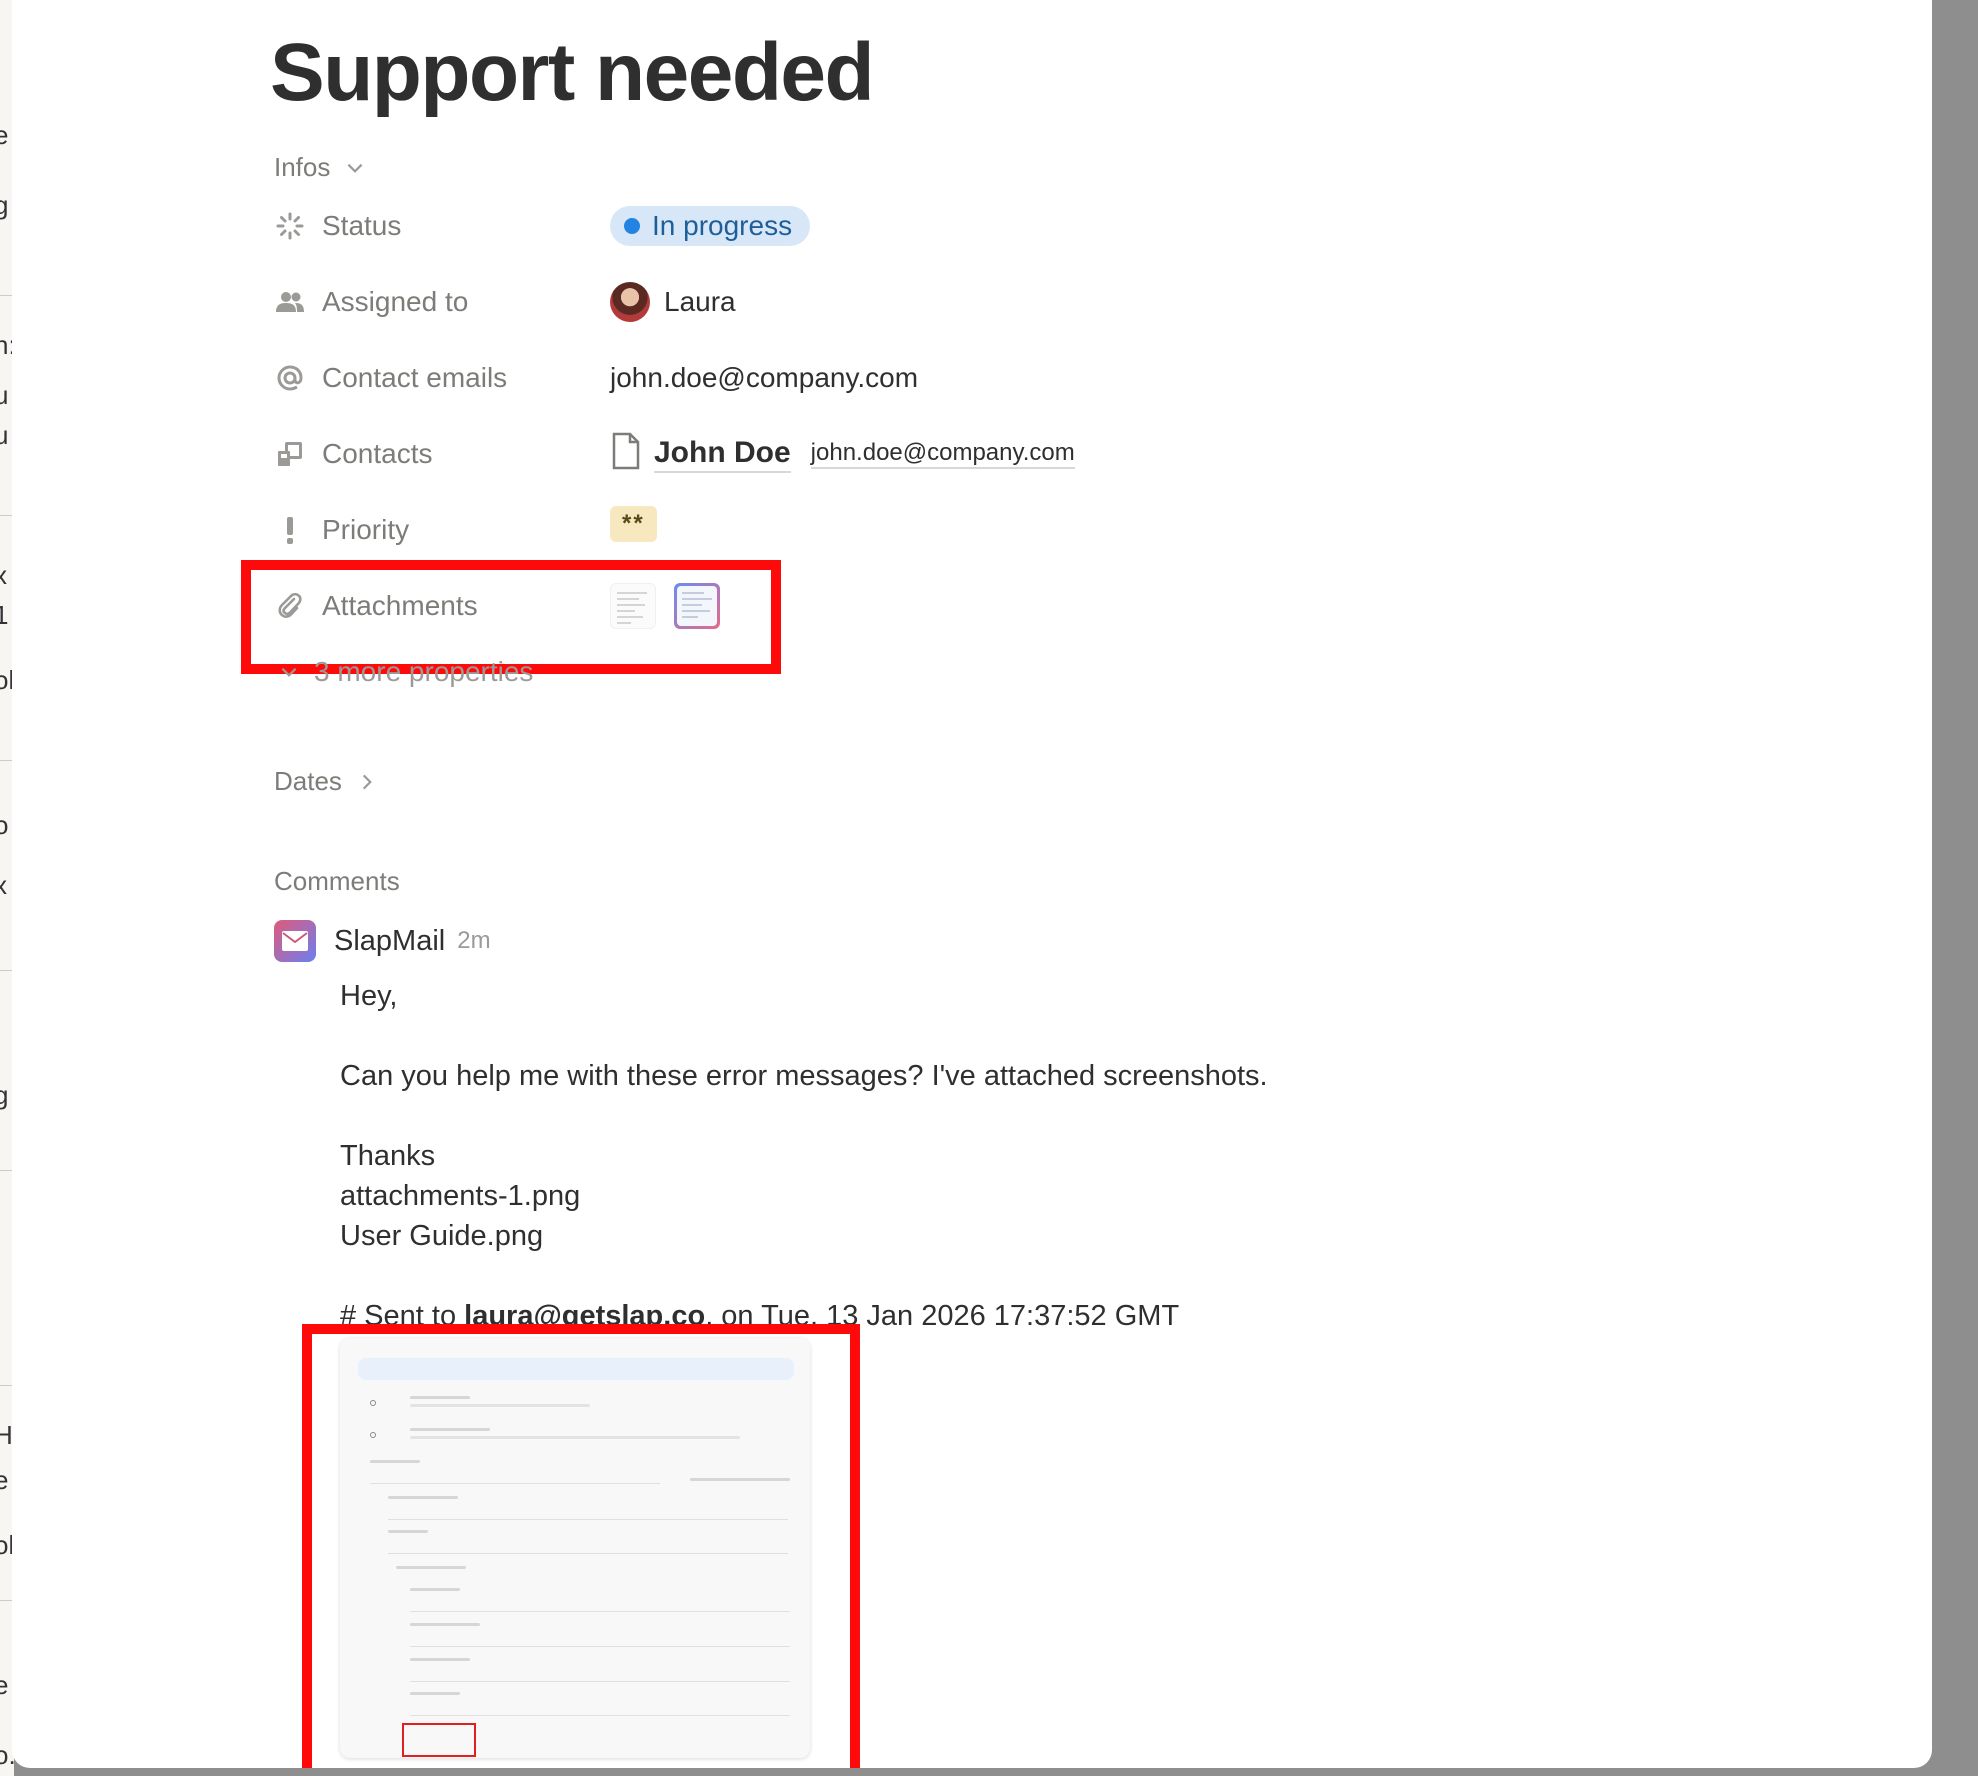 The image size is (1978, 1776). I want to click on infos-label: Infos, so click(302, 167).